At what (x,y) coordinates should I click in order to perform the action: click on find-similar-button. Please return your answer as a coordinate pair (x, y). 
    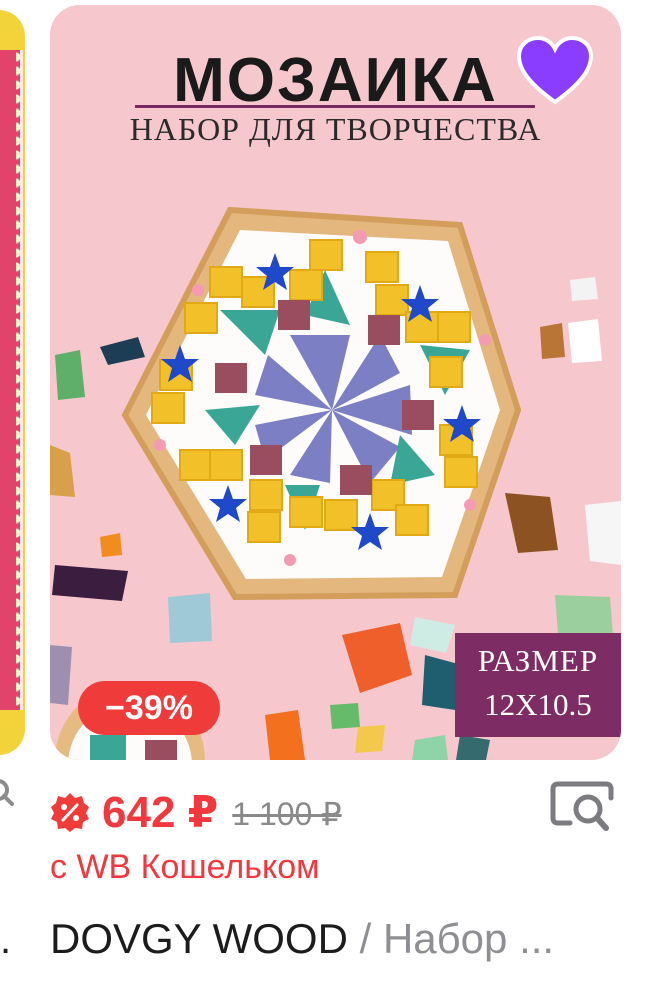
    Looking at the image, I should click on (582, 807).